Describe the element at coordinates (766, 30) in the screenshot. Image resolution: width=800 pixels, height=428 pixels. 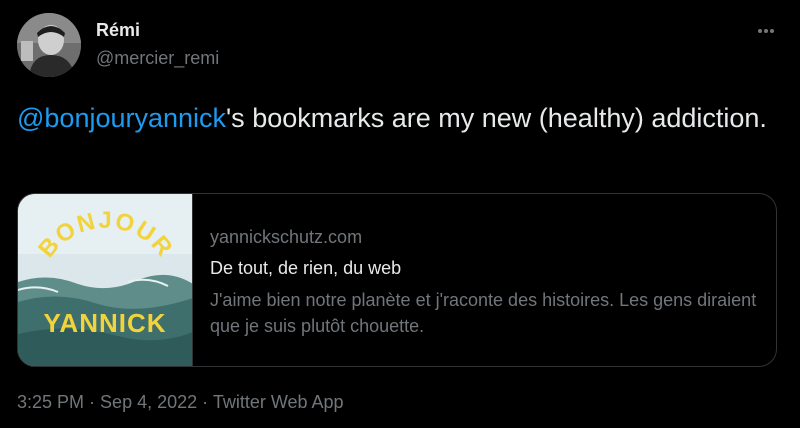
I see `more-options-button` at that location.